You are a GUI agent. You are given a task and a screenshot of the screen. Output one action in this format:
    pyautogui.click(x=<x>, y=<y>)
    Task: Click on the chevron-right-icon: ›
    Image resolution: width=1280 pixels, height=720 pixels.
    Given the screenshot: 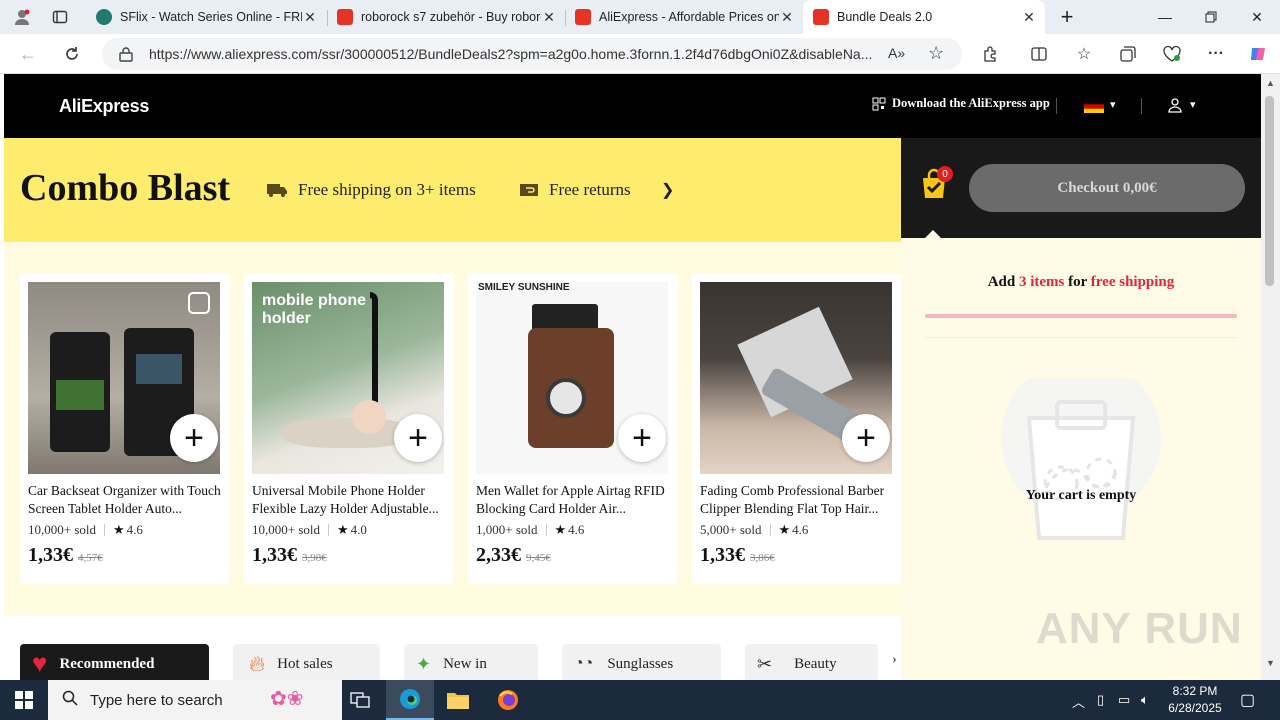 What is the action you would take?
    pyautogui.click(x=894, y=660)
    